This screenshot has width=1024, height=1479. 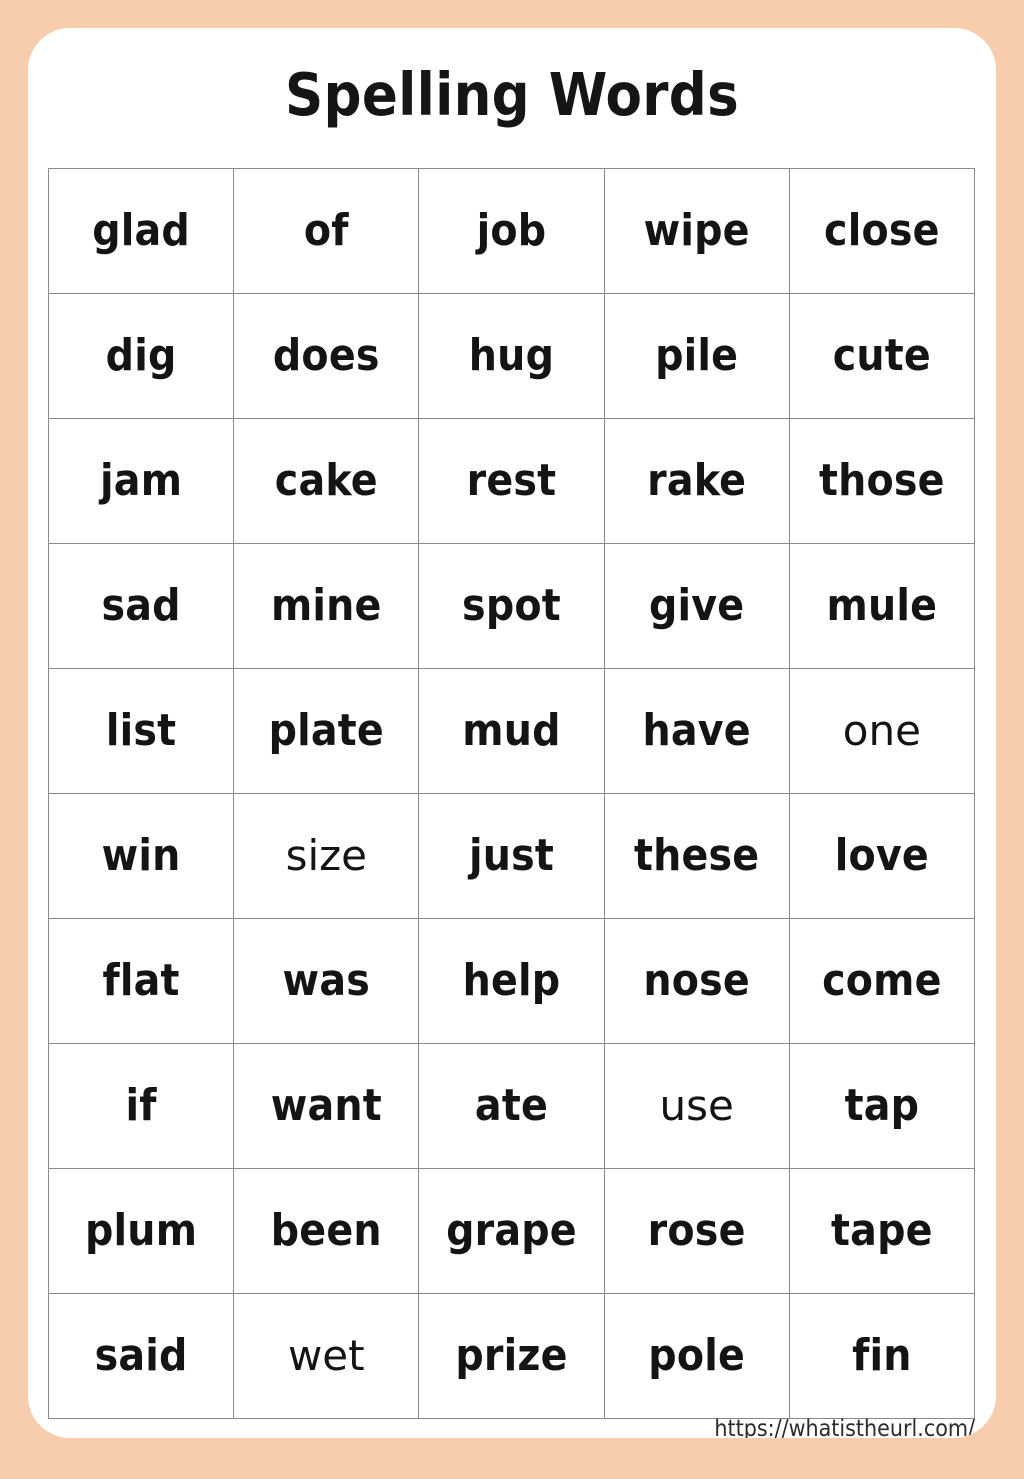 I want to click on word-text: been, so click(x=326, y=1230).